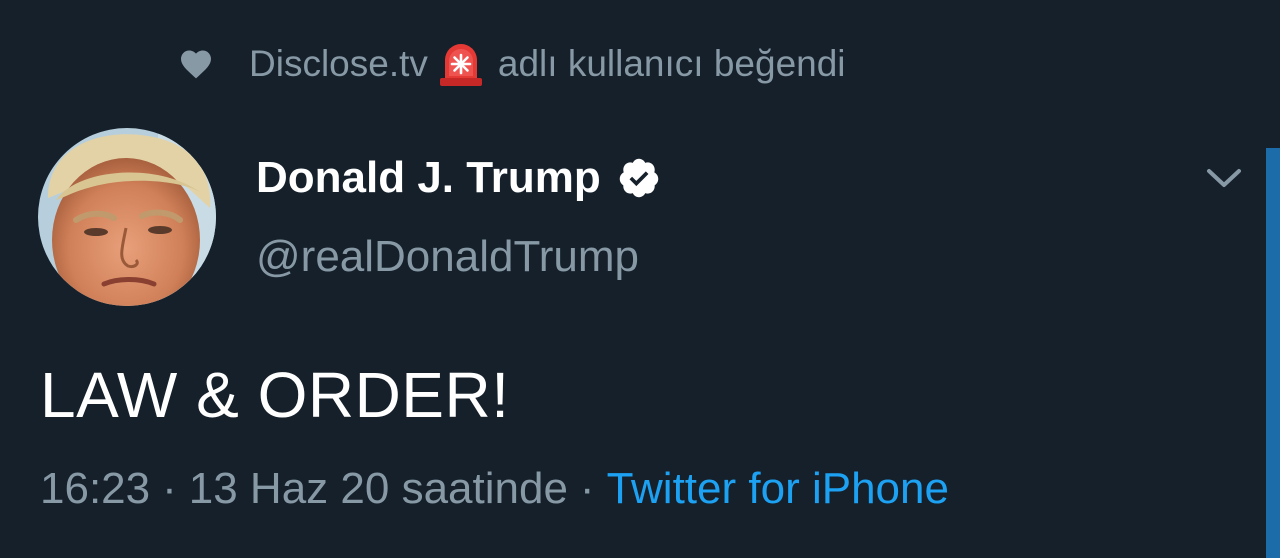 The image size is (1280, 558). I want to click on social-context-action: adlı kullanıcı beğendi, so click(671, 63).